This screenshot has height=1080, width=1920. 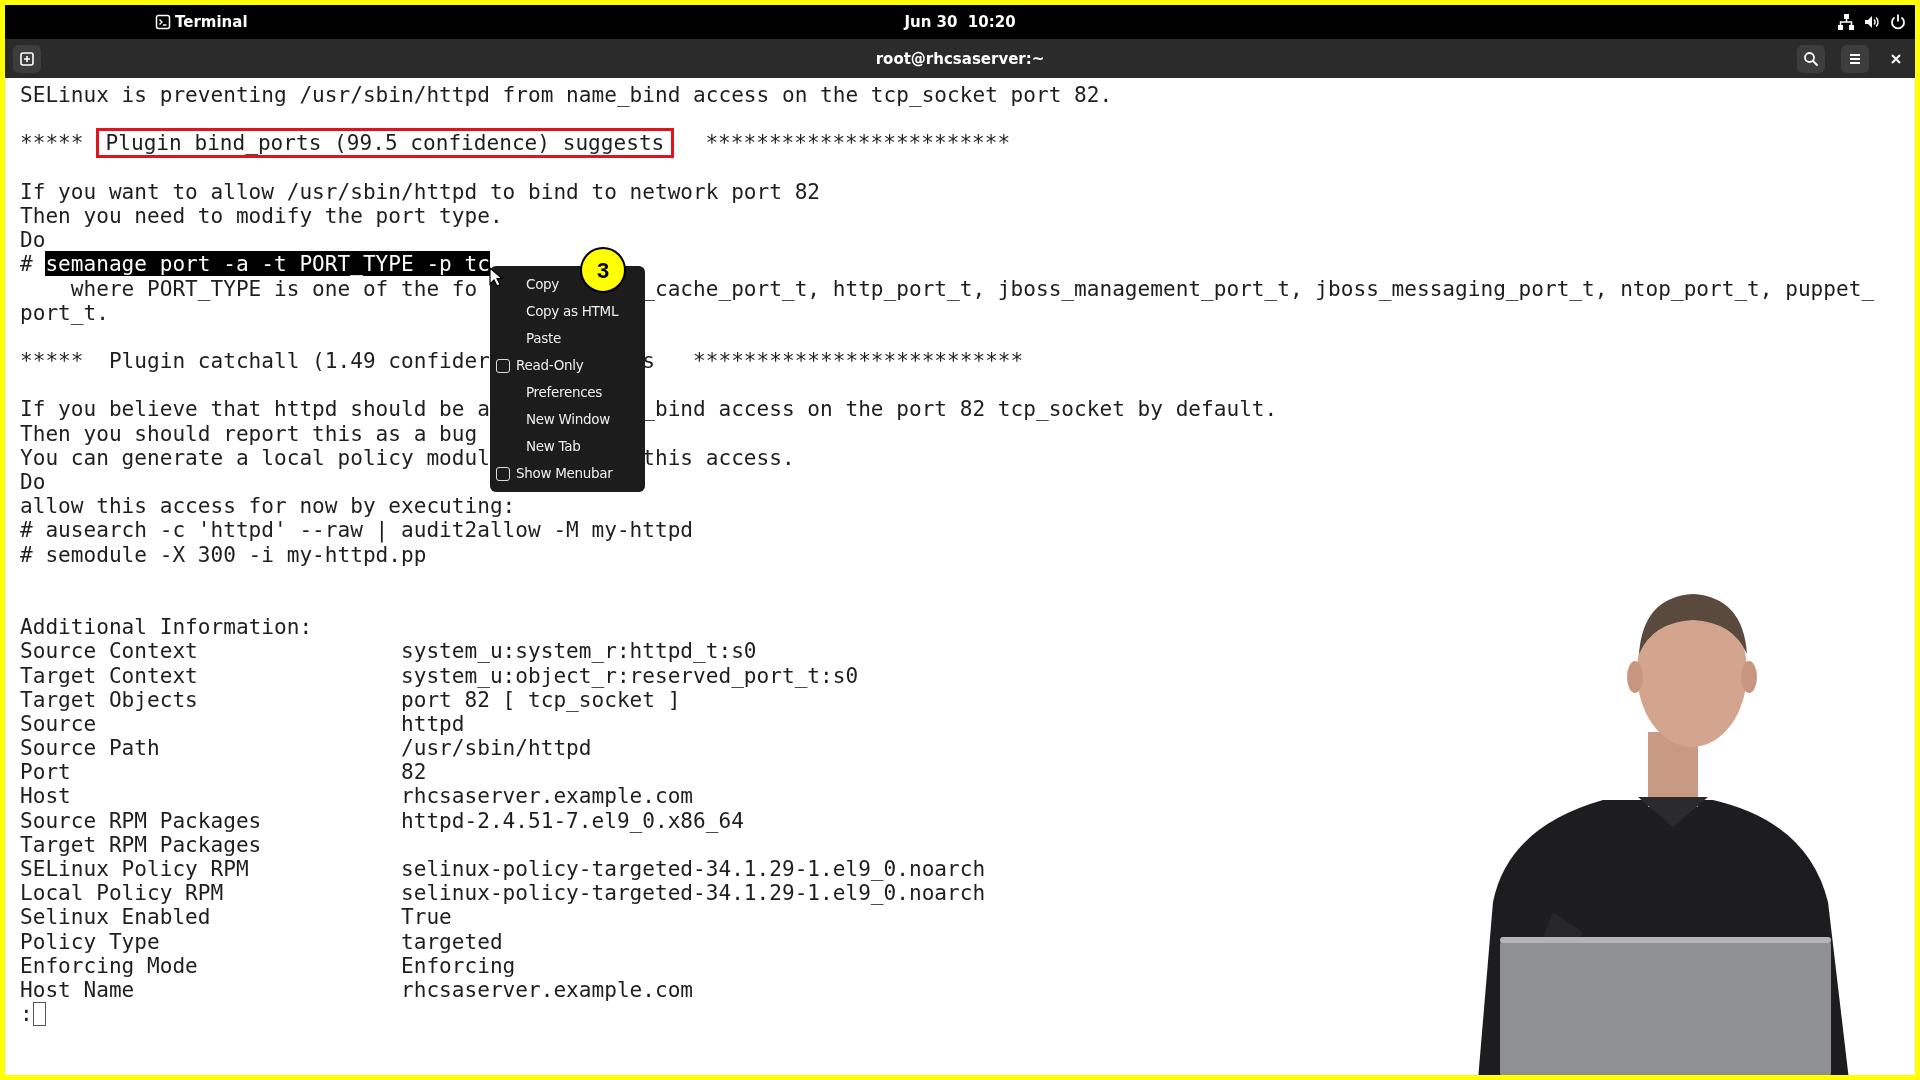 What do you see at coordinates (414, 772) in the screenshot?
I see `info-value: 82` at bounding box center [414, 772].